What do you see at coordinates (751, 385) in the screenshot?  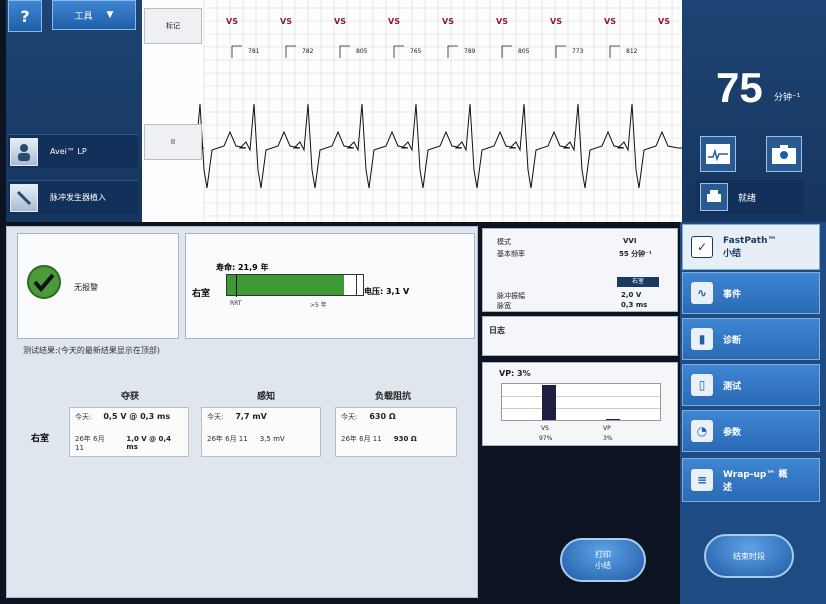 I see `nav-test: ▯ 测试` at bounding box center [751, 385].